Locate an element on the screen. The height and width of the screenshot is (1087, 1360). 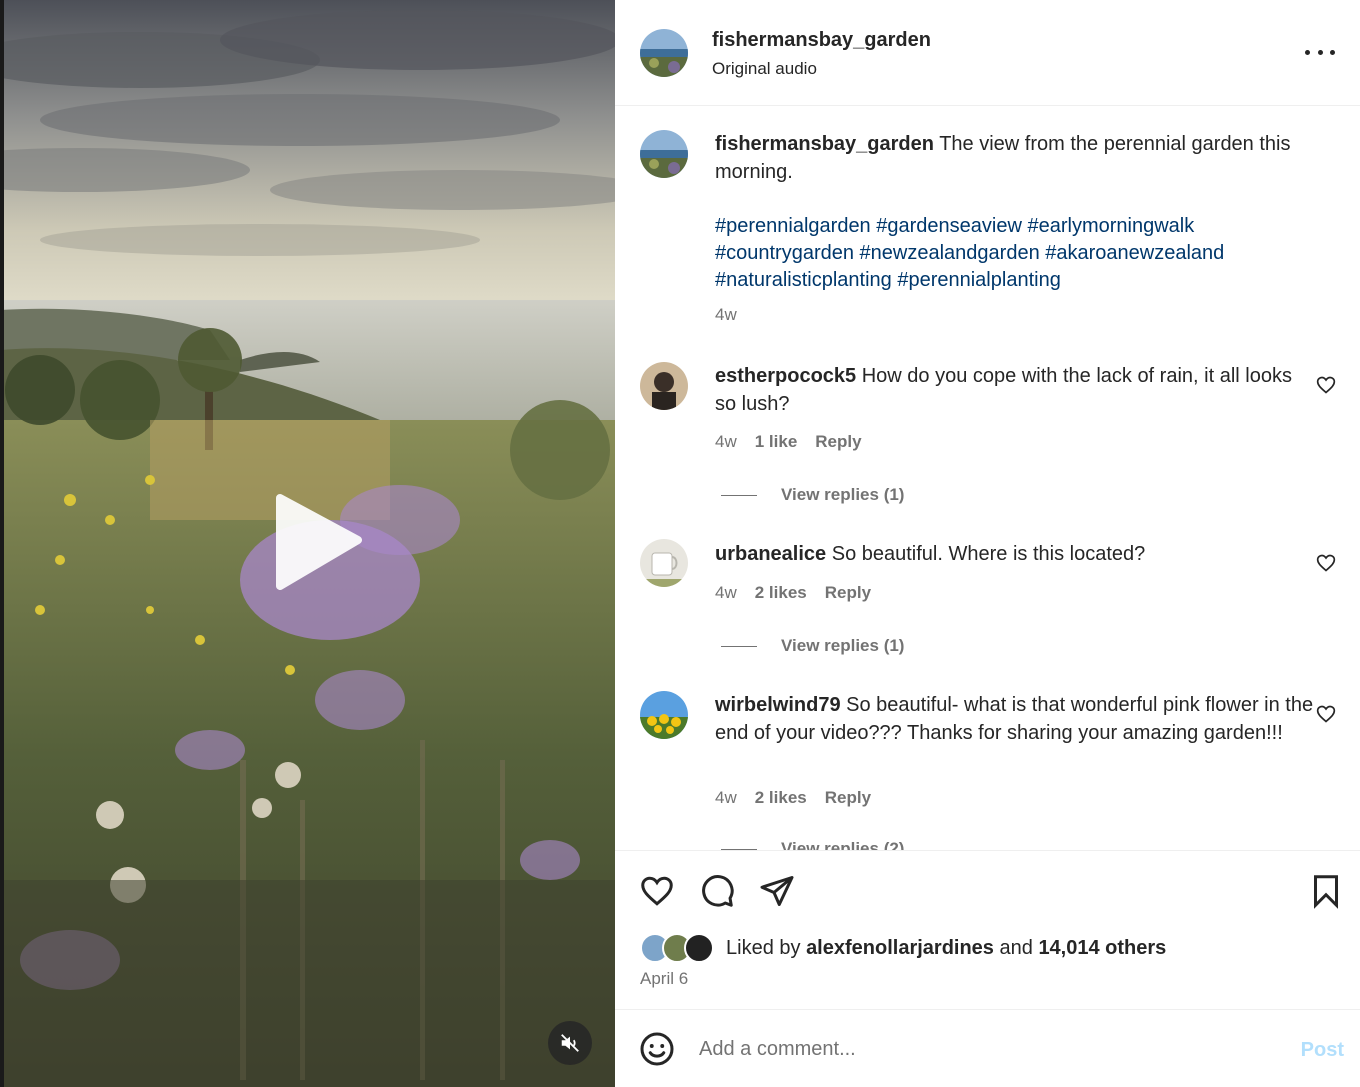
caption-meta: 4w is located at coordinates (726, 315).